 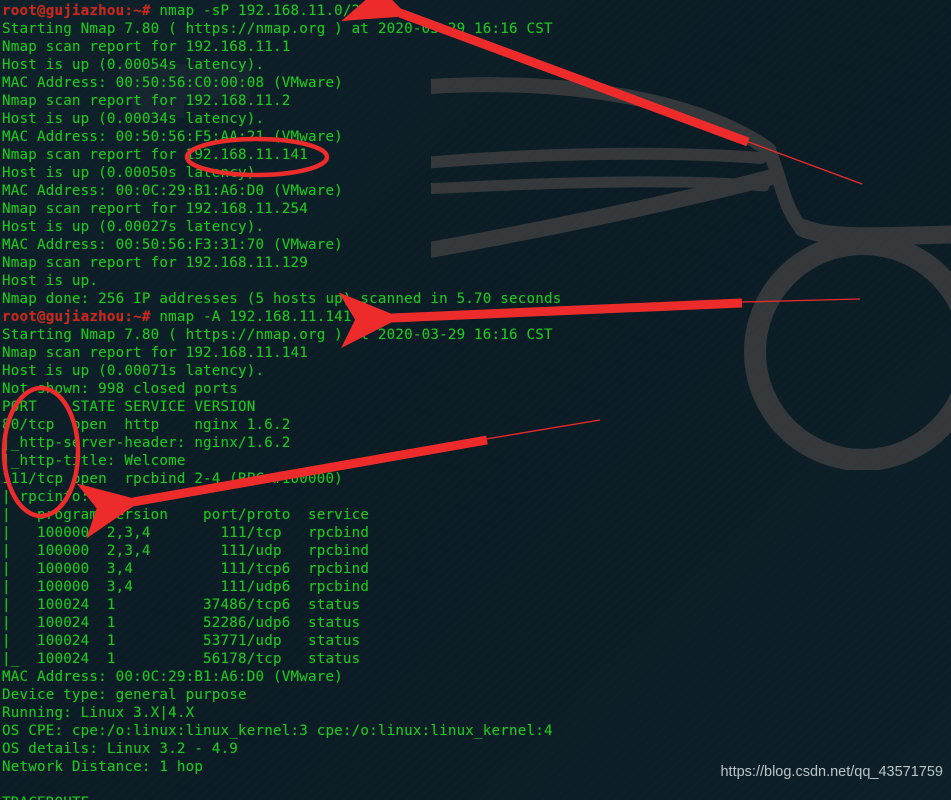 I want to click on output-text: 80/tcp open http nginx 1.6.2, so click(x=146, y=425).